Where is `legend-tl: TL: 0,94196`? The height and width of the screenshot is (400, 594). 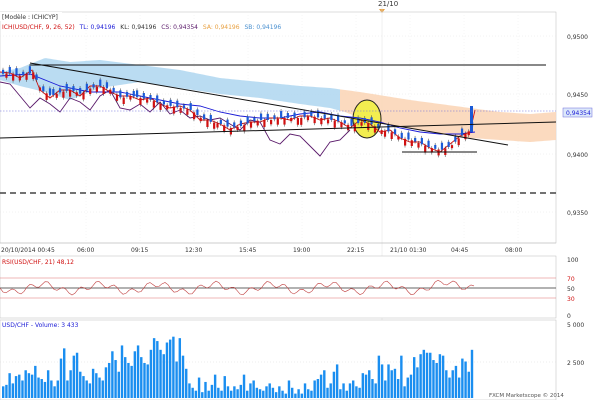 legend-tl: TL: 0,94196 is located at coordinates (97, 27).